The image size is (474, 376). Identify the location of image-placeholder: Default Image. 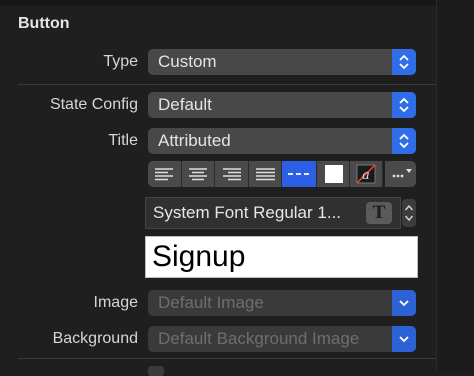
(211, 302).